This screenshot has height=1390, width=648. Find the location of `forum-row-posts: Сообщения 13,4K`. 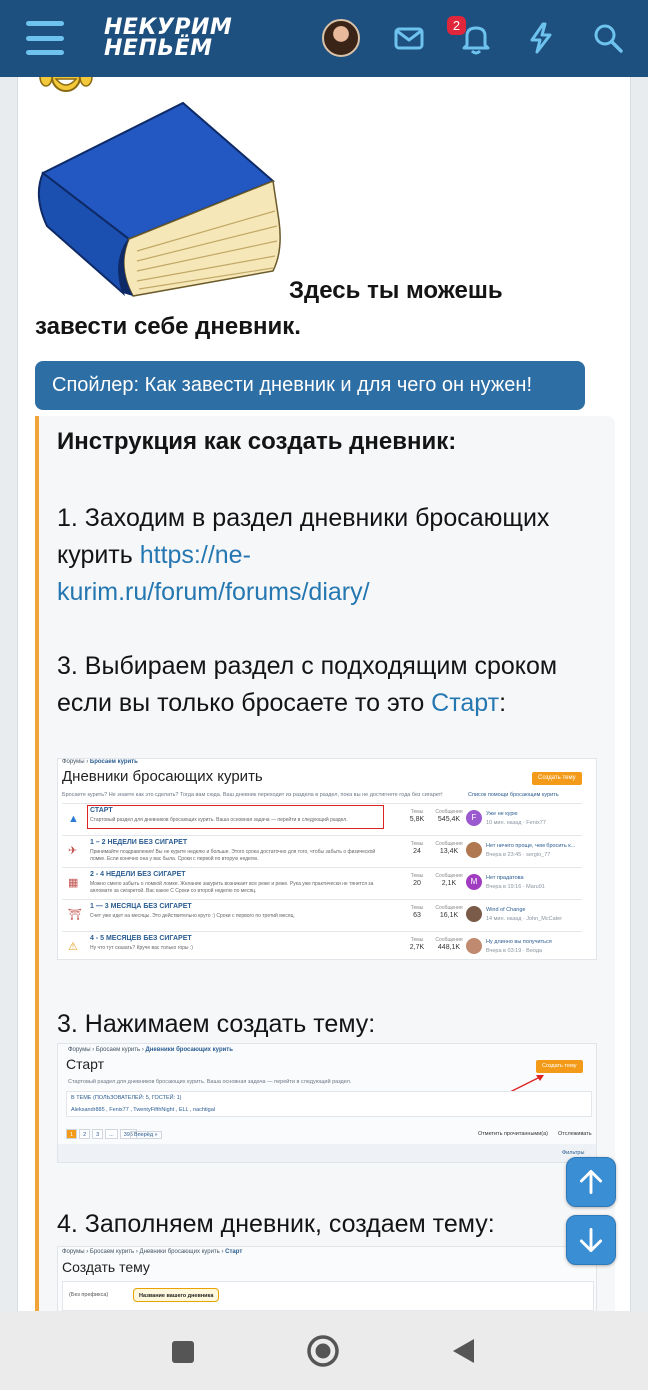

forum-row-posts: Сообщения 13,4K is located at coordinates (449, 848).